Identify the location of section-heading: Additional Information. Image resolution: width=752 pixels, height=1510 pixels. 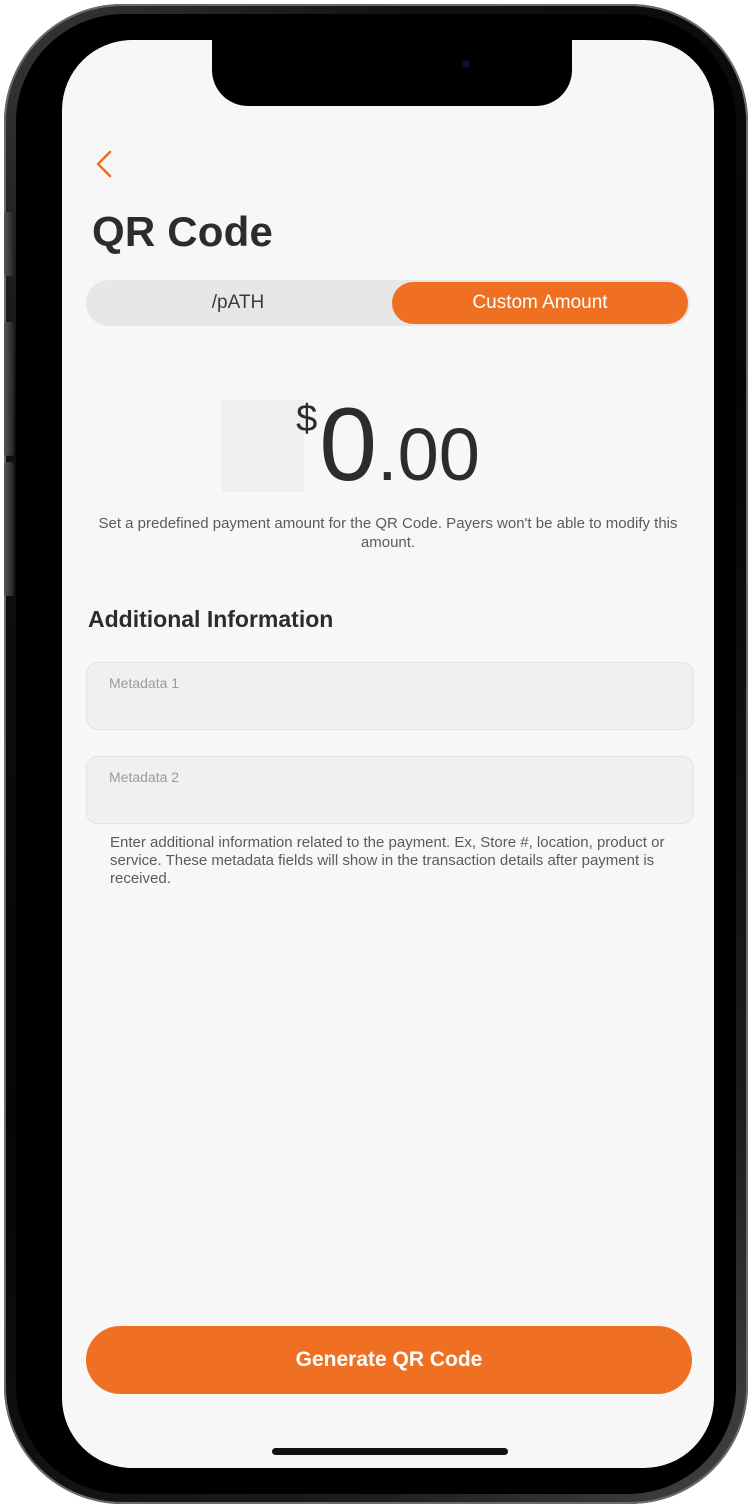
(211, 619).